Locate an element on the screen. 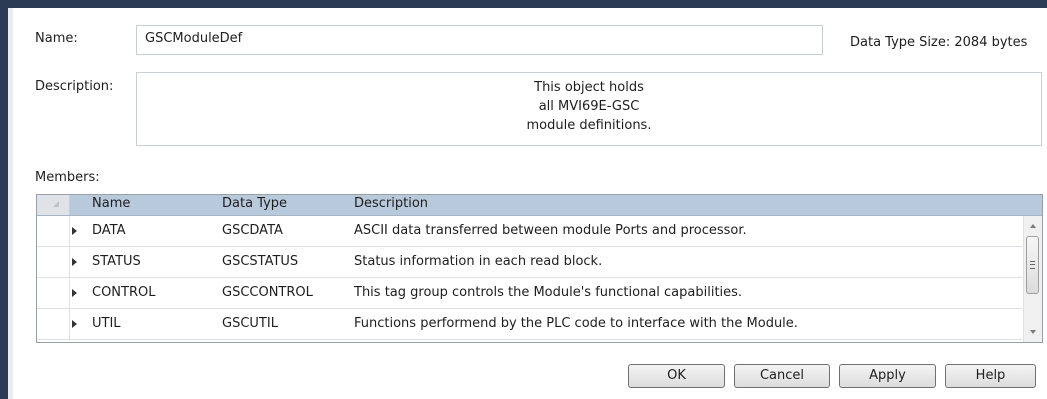  apply-button: Apply is located at coordinates (887, 376).